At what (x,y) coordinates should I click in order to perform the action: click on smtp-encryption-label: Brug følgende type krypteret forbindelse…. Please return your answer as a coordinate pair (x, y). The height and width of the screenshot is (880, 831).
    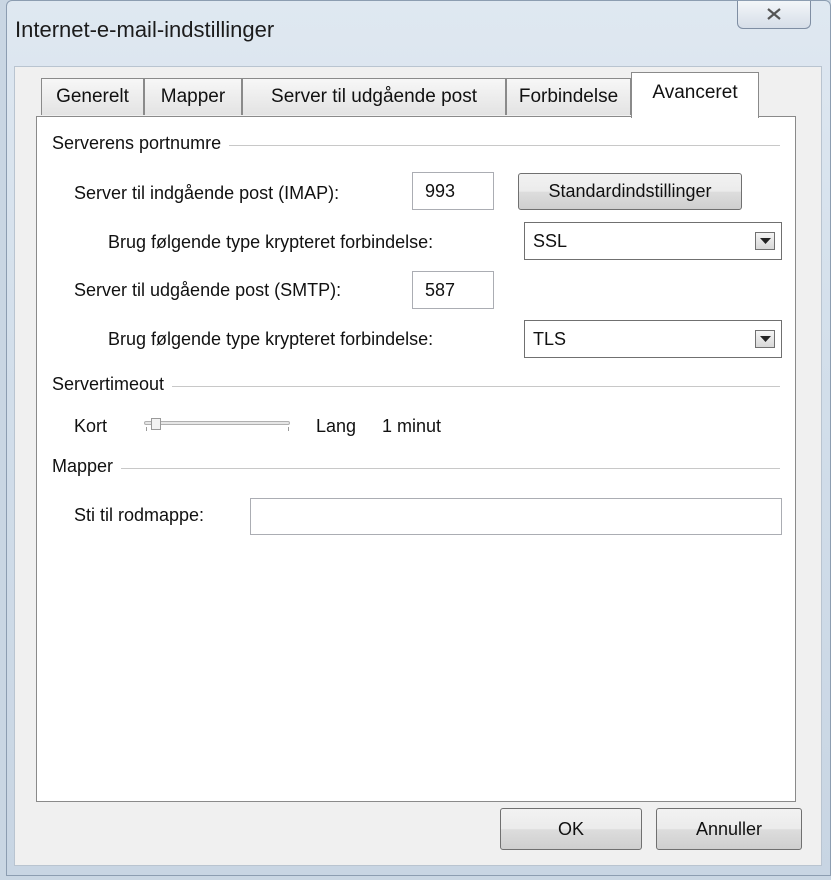
    Looking at the image, I should click on (271, 339).